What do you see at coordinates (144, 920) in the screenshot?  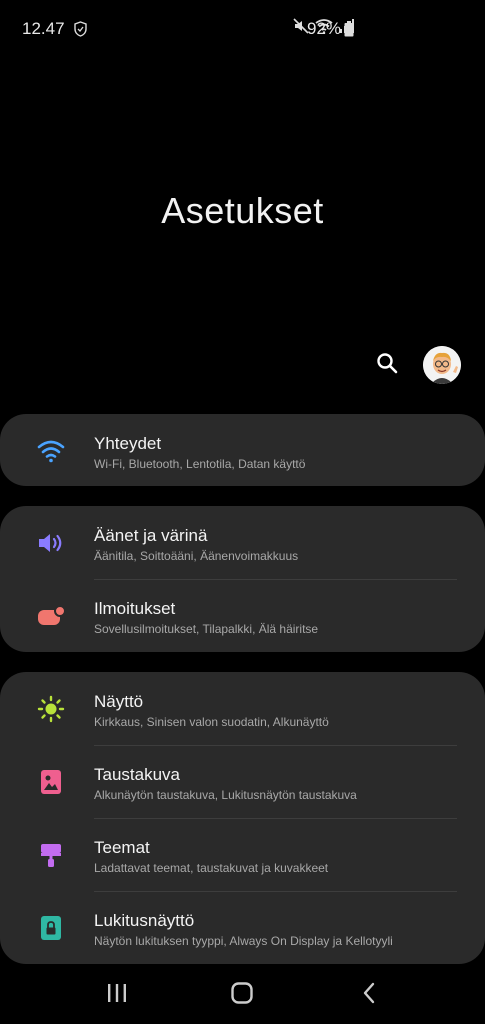 I see `item-title: Lukitusnäyttö` at bounding box center [144, 920].